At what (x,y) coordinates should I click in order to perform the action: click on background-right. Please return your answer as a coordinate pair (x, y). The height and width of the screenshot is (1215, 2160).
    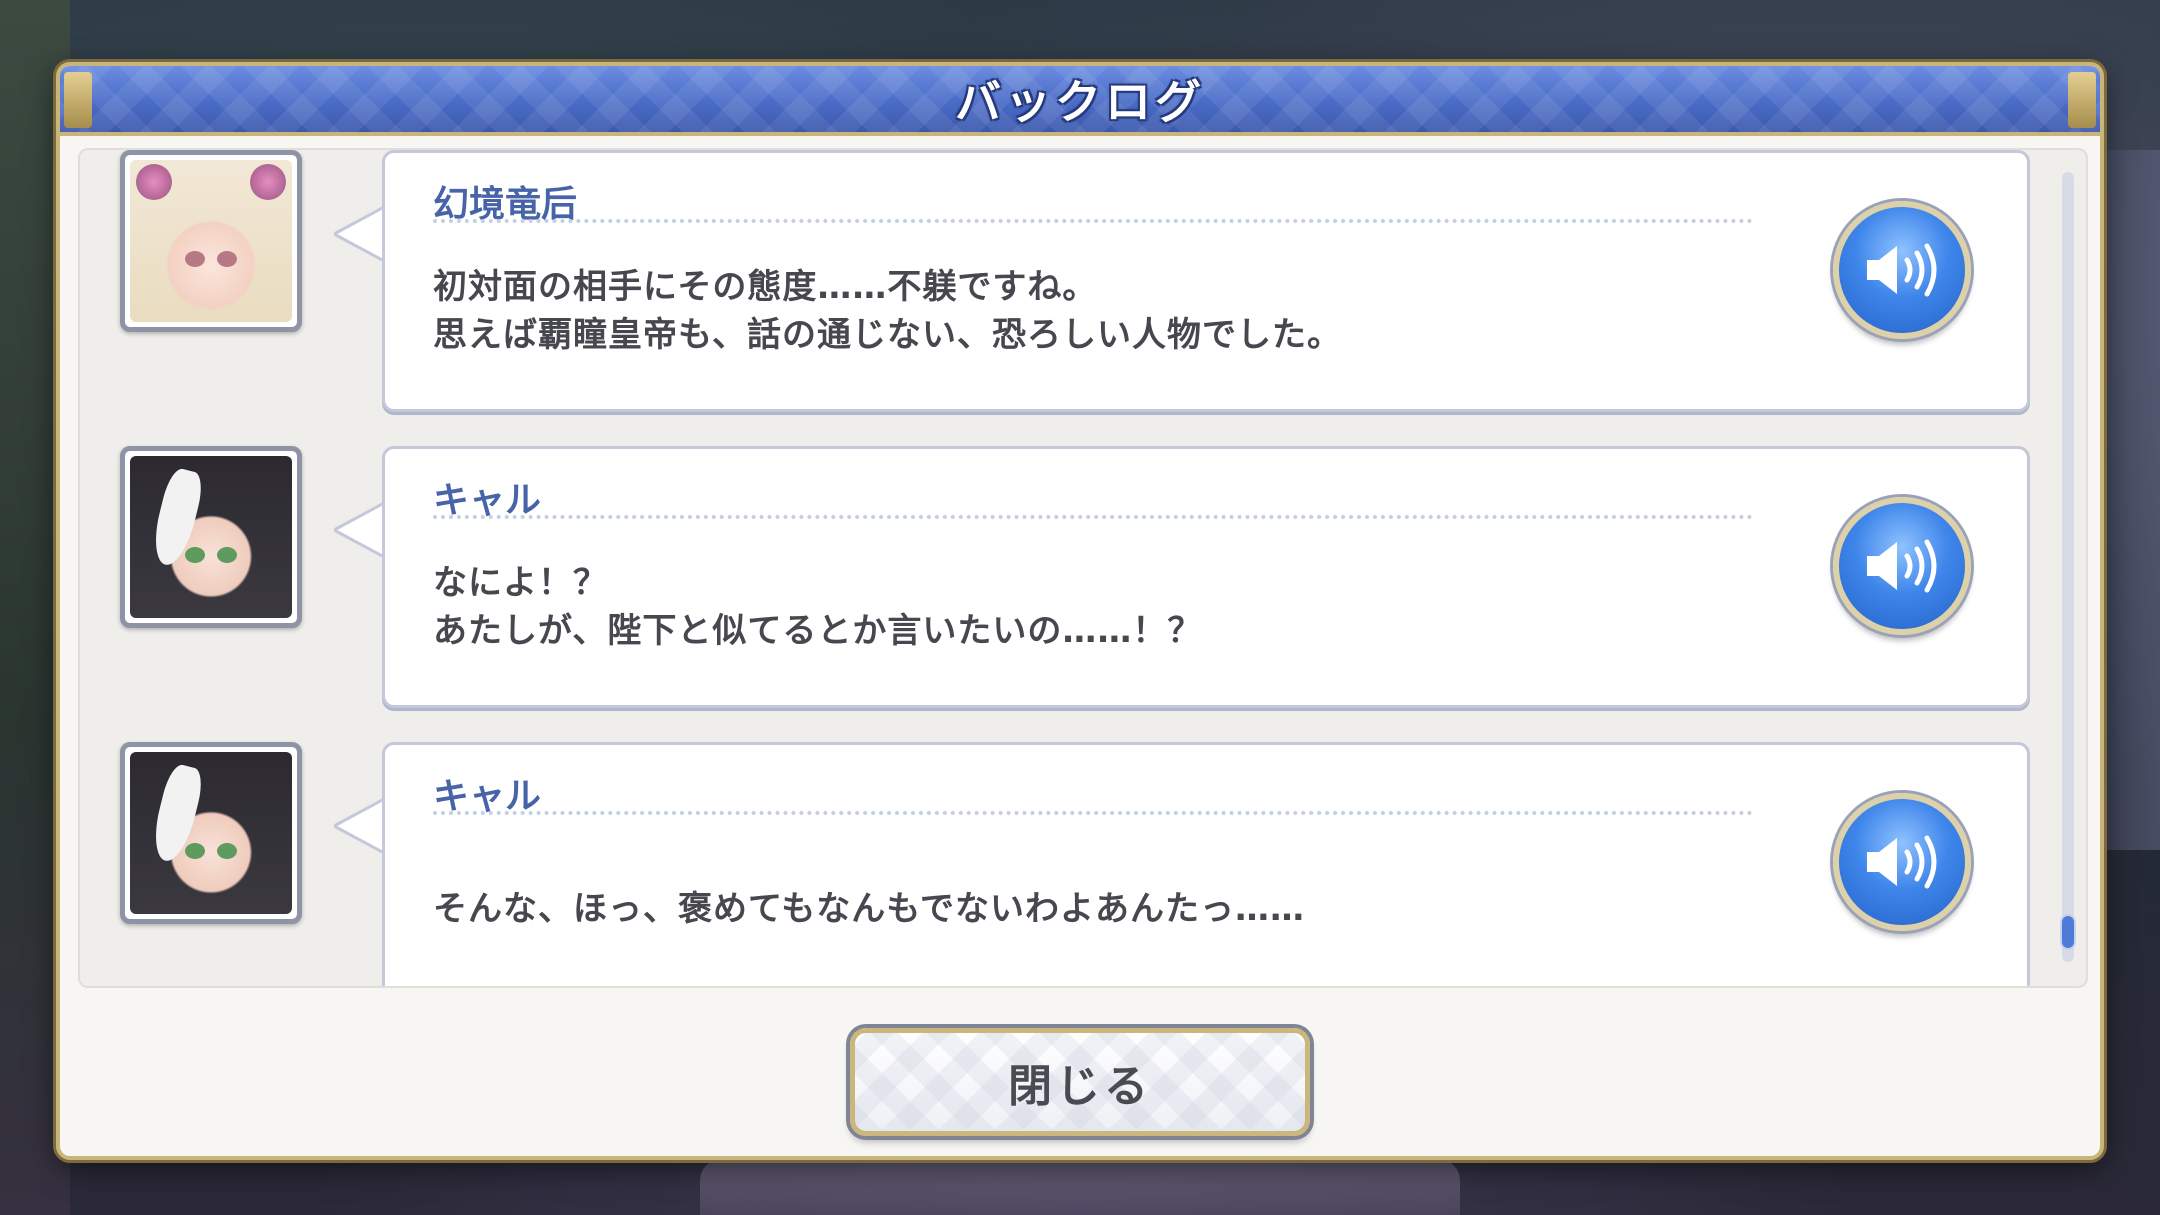
    Looking at the image, I should click on (2130, 500).